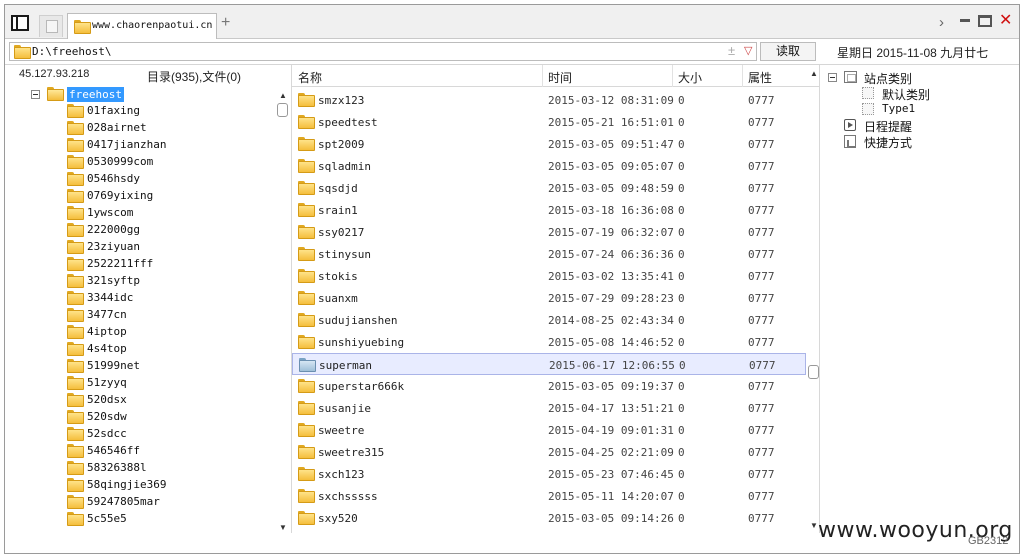 This screenshot has height=560, width=1024. What do you see at coordinates (611, 474) in the screenshot?
I see `row-time: 2015-05-23 07:46:45` at bounding box center [611, 474].